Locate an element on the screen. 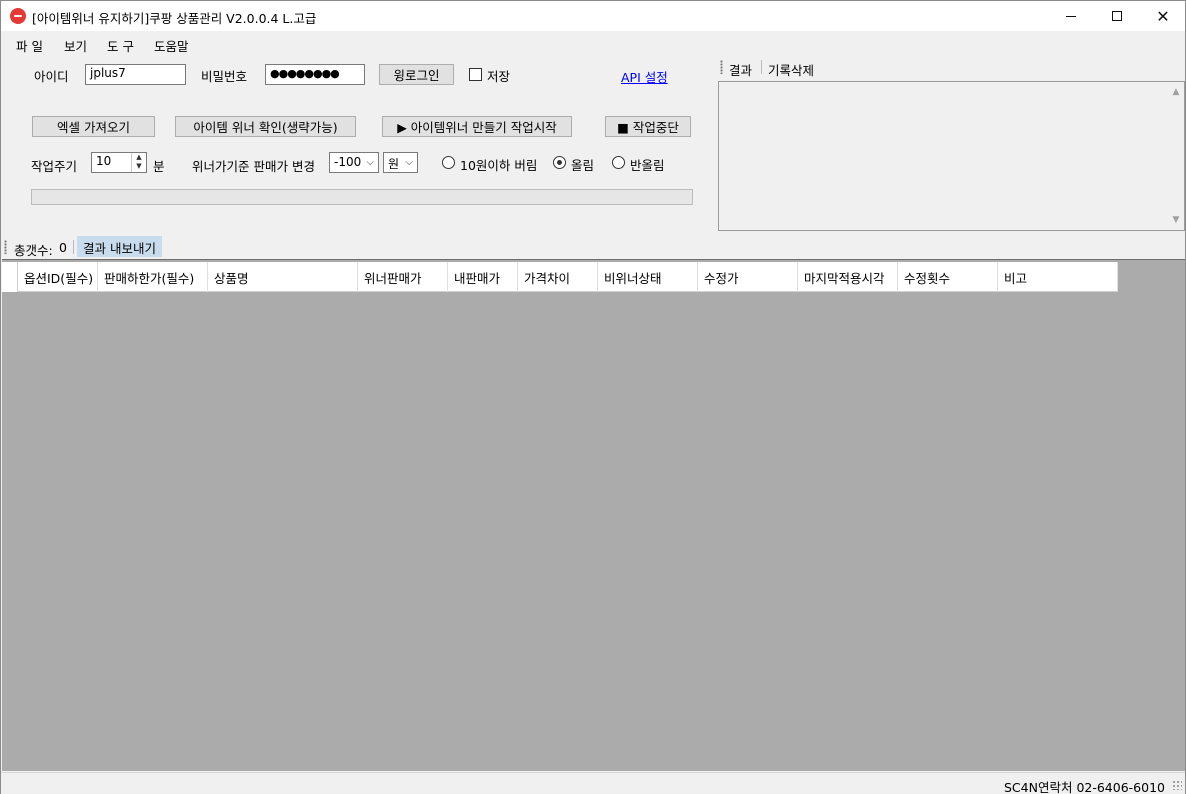 Image resolution: width=1186 pixels, height=794 pixels. start-job-button: ▶ 아이템위너 만들기 작업시작 is located at coordinates (477, 126).